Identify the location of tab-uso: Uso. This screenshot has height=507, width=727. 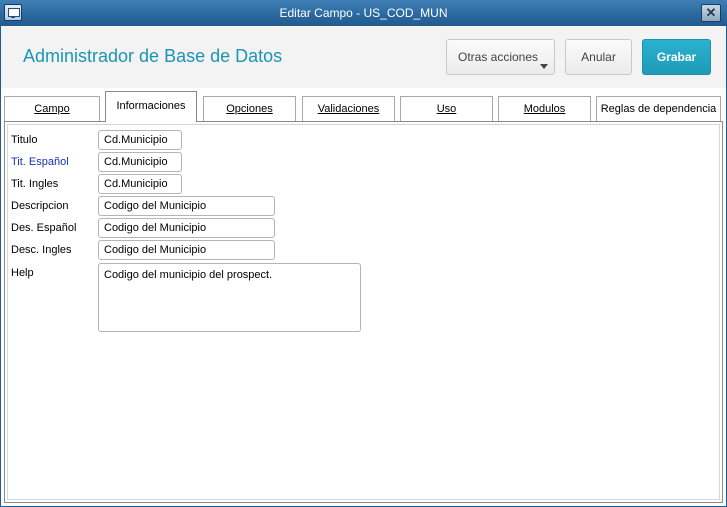
(446, 108).